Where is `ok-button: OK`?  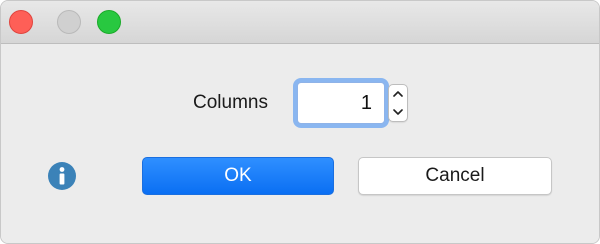 ok-button: OK is located at coordinates (238, 176).